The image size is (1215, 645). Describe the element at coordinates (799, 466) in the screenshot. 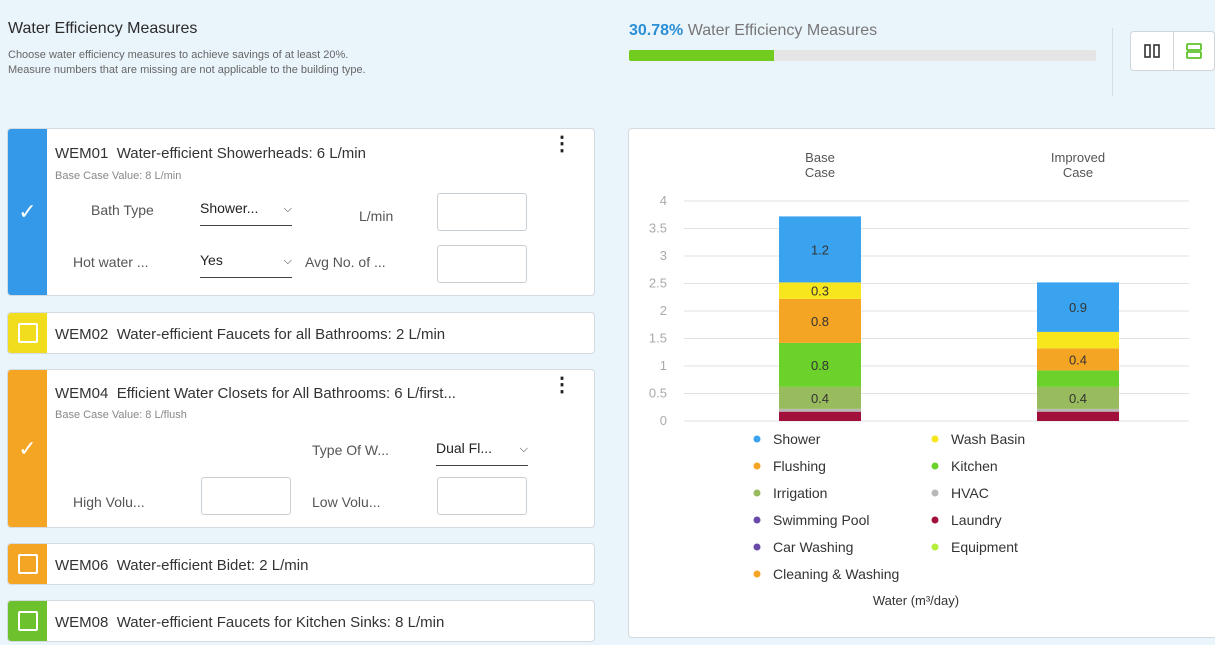

I see `legend-label: Flushing` at that location.